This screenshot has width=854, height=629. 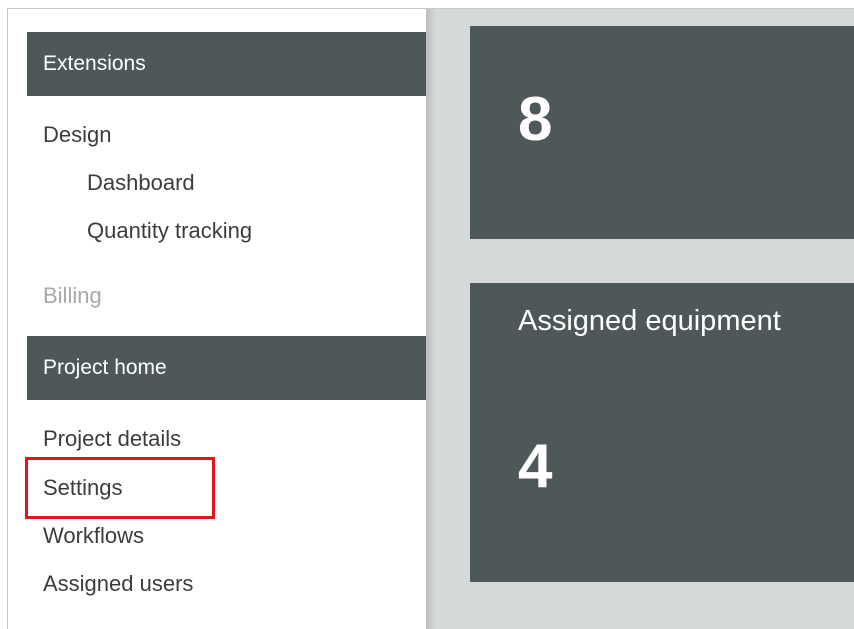 I want to click on card-value: 8, so click(x=535, y=119).